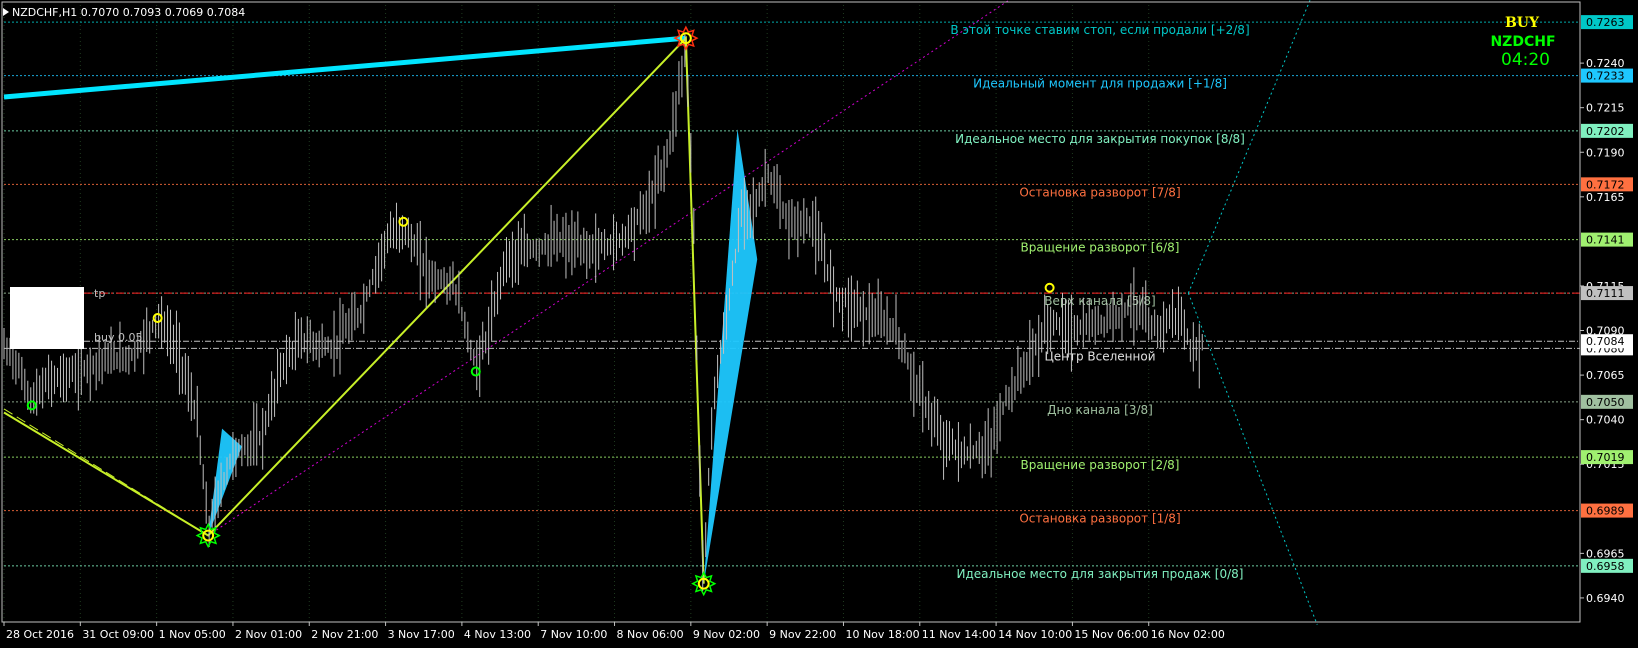 The image size is (1638, 648). What do you see at coordinates (1605, 152) in the screenshot?
I see `y-tick-label: 0.7190` at bounding box center [1605, 152].